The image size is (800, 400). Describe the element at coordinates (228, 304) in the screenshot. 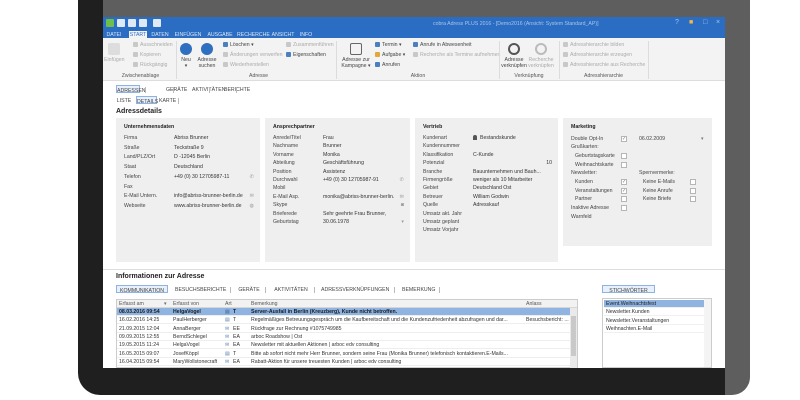

I see `column-header: Art` at that location.